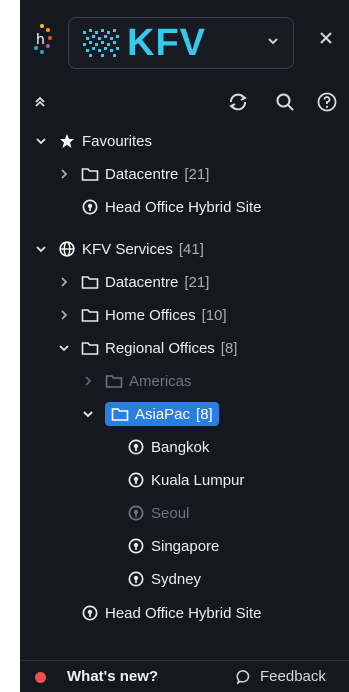 The width and height of the screenshot is (349, 692). Describe the element at coordinates (184, 676) in the screenshot. I see `panel-footer: What's new? Feedback` at that location.